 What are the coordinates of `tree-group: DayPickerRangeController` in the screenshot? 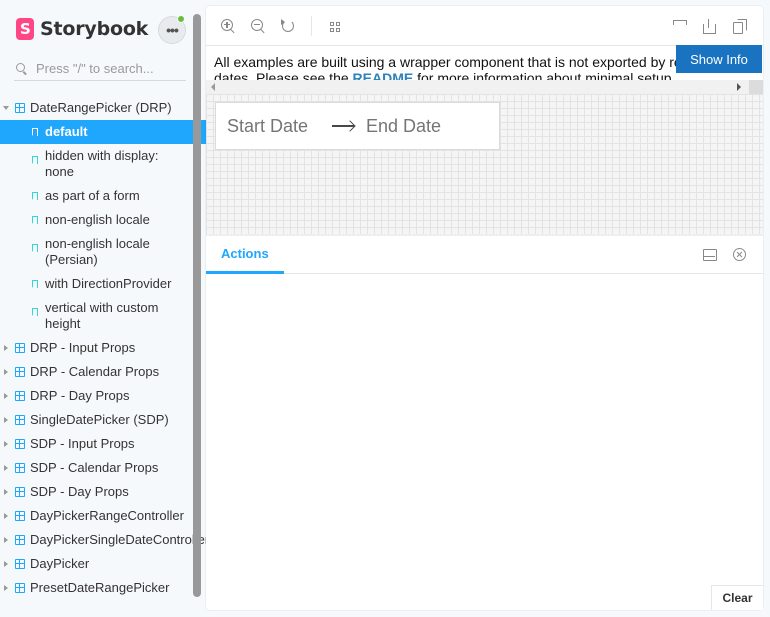 It's located at (103, 516).